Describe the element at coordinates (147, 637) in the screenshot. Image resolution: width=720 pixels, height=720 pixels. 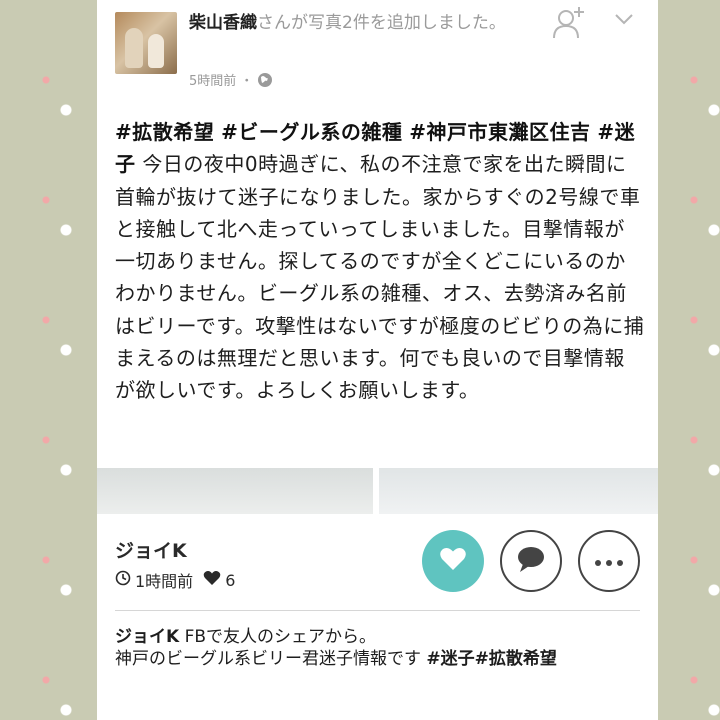
I see `comment-author: ジョイK` at that location.